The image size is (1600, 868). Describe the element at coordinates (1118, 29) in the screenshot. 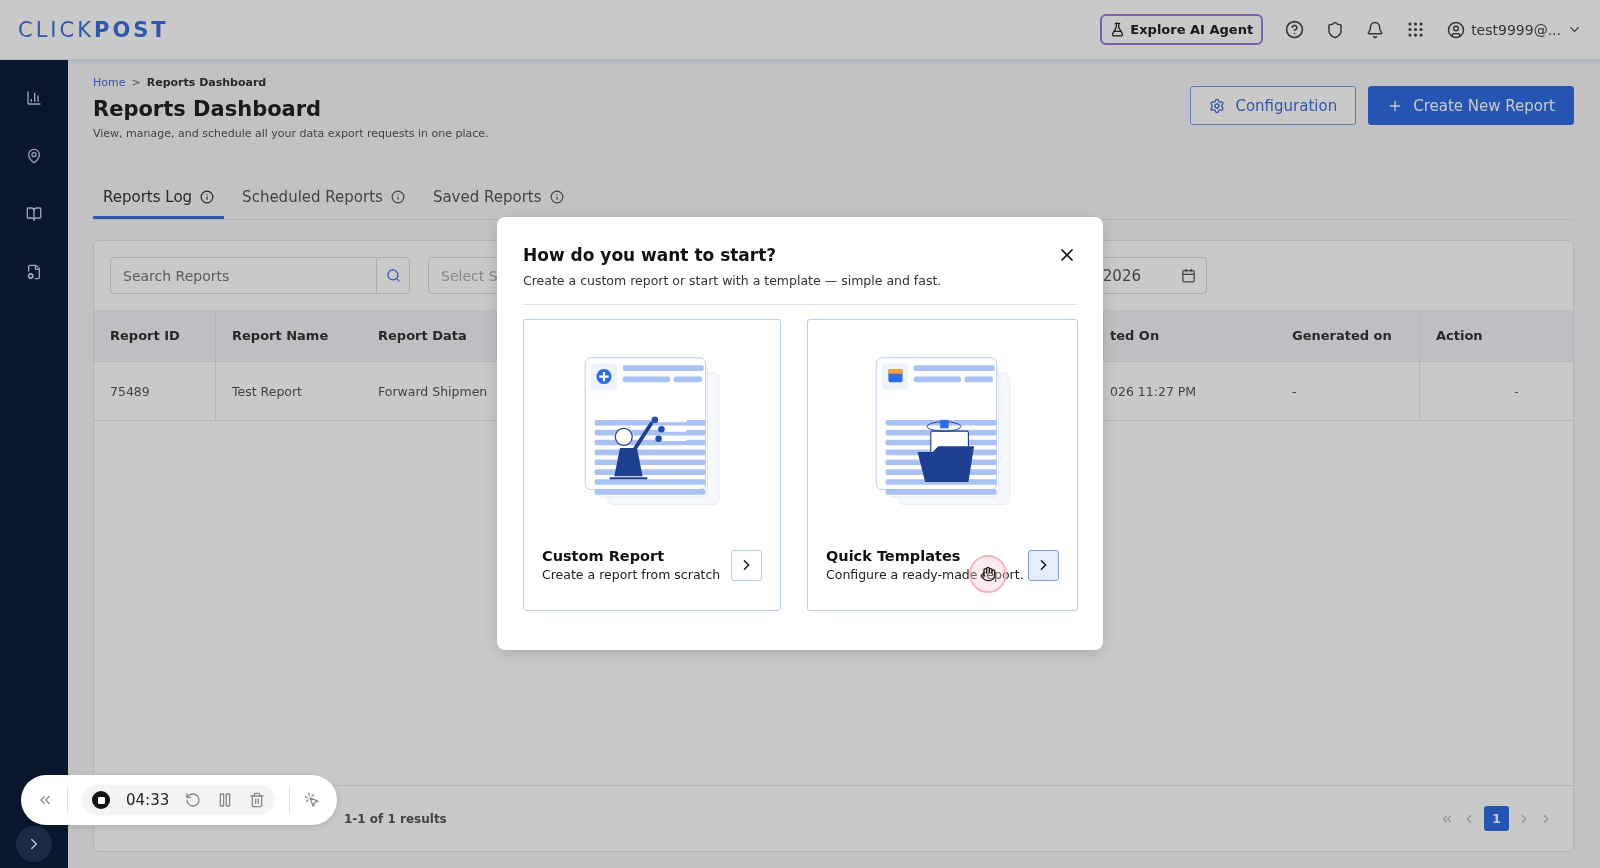

I see `flask-icon` at that location.